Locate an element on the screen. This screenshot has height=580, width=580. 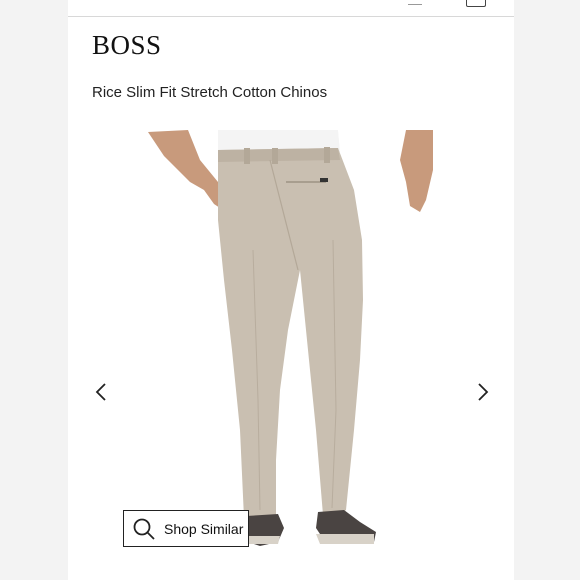
next-image-button is located at coordinates (482, 392).